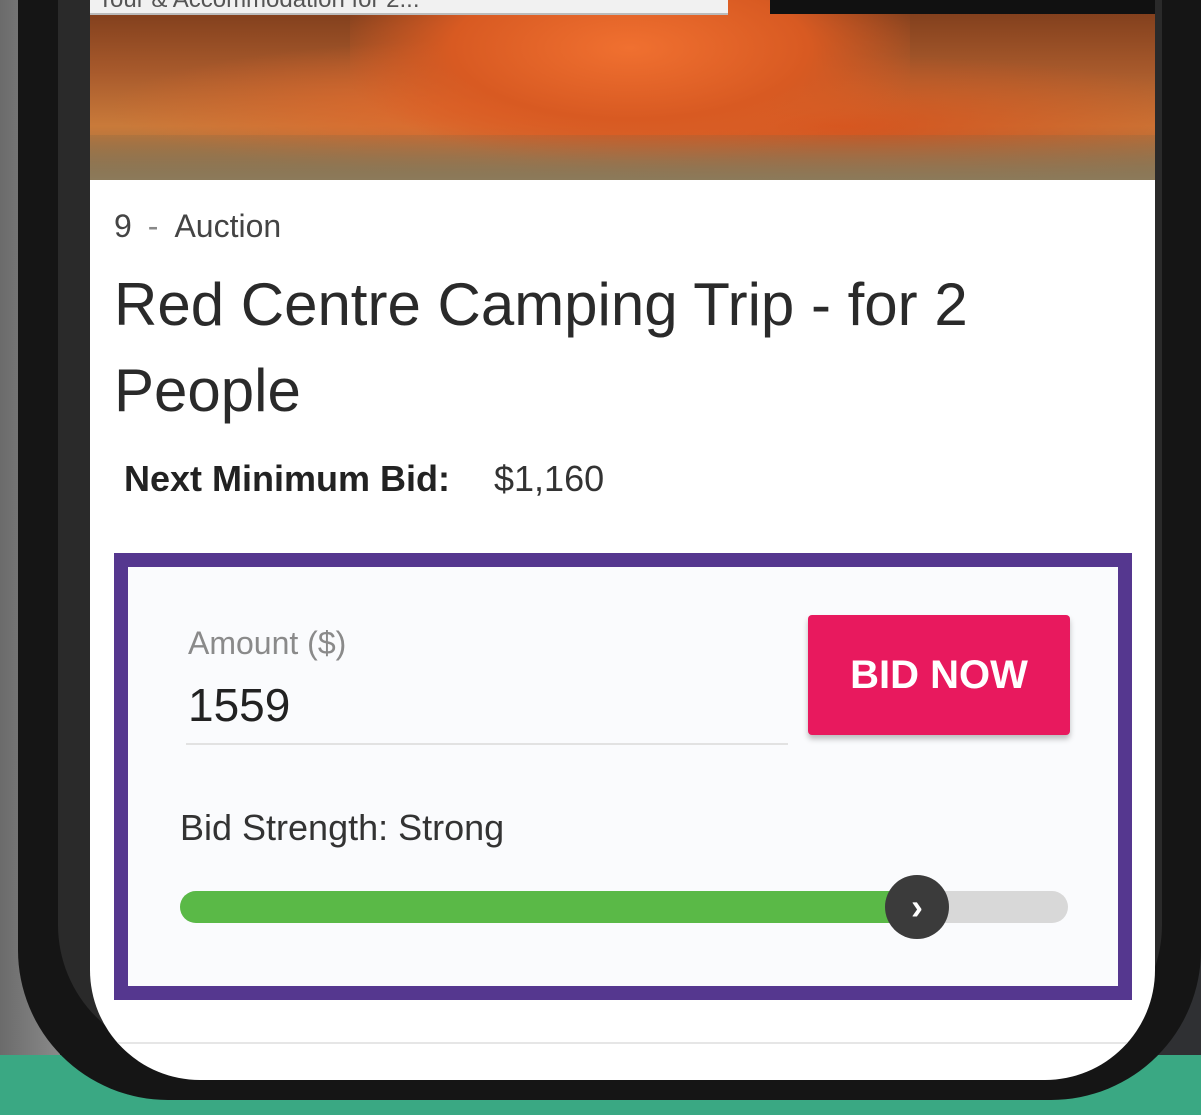 Image resolution: width=1201 pixels, height=1115 pixels. I want to click on next-minimum-bid: Next Minimum Bid: $1,160, so click(364, 479).